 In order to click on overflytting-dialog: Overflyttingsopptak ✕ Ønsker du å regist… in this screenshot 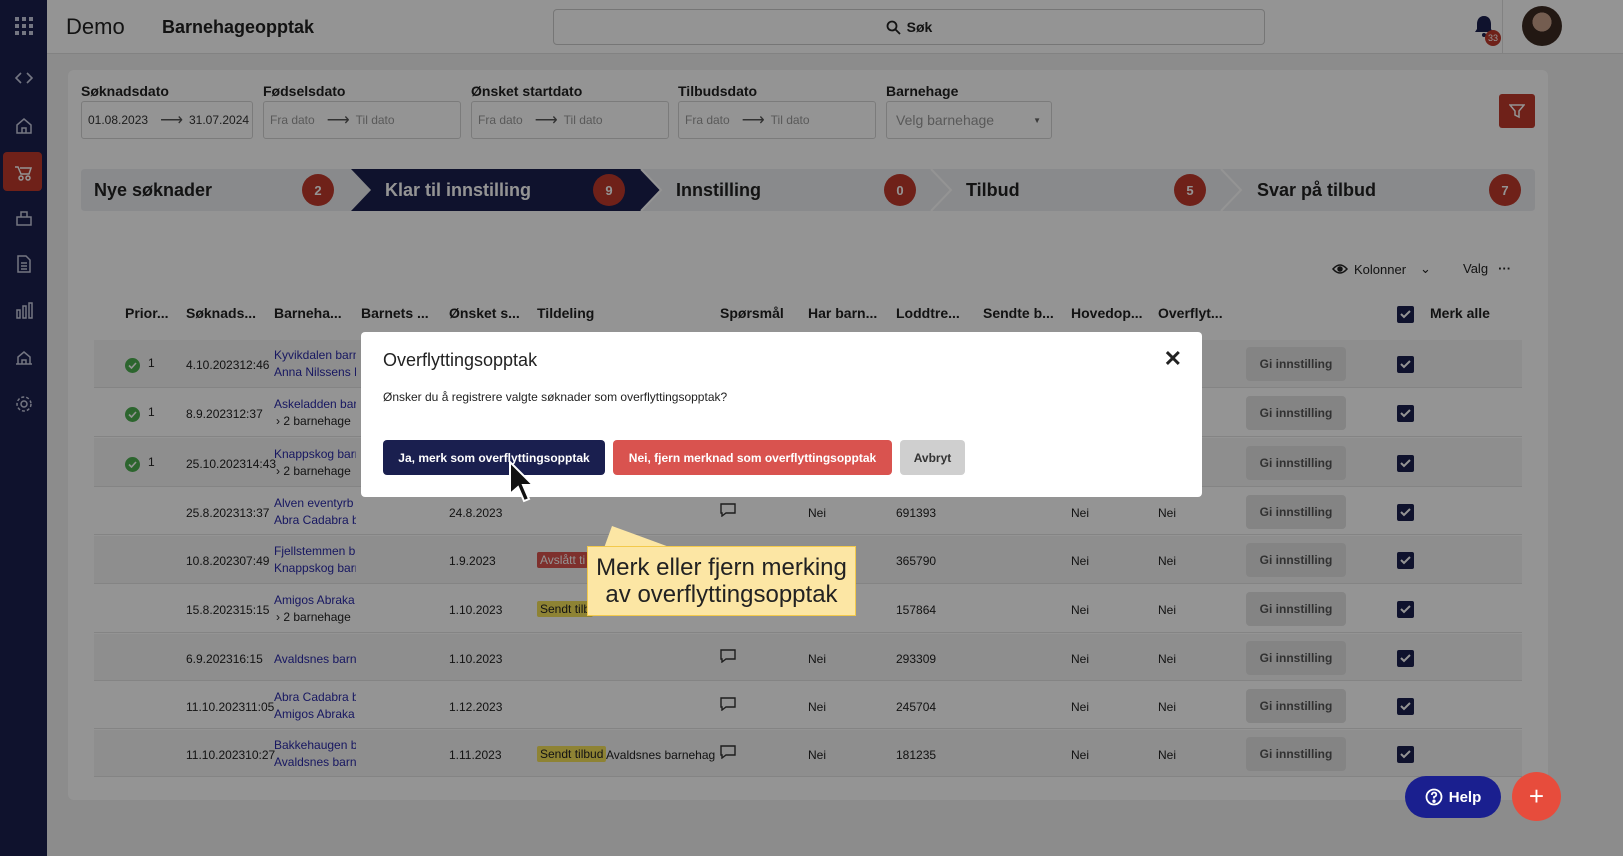, I will do `click(781, 414)`.